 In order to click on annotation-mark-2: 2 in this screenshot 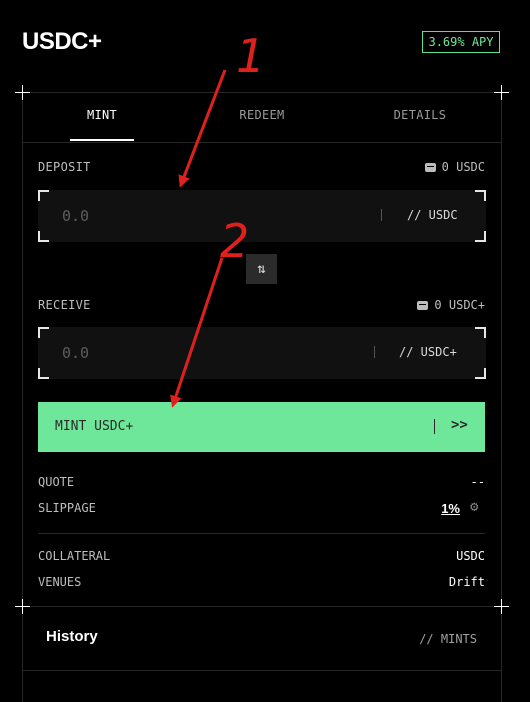, I will do `click(234, 241)`.